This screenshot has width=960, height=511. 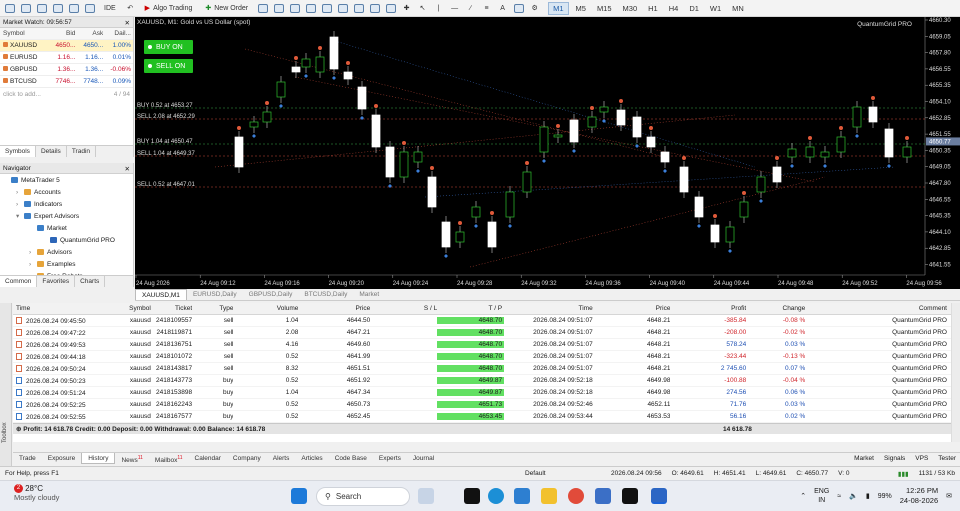 I want to click on column-header: Ticket, so click(x=171, y=308).